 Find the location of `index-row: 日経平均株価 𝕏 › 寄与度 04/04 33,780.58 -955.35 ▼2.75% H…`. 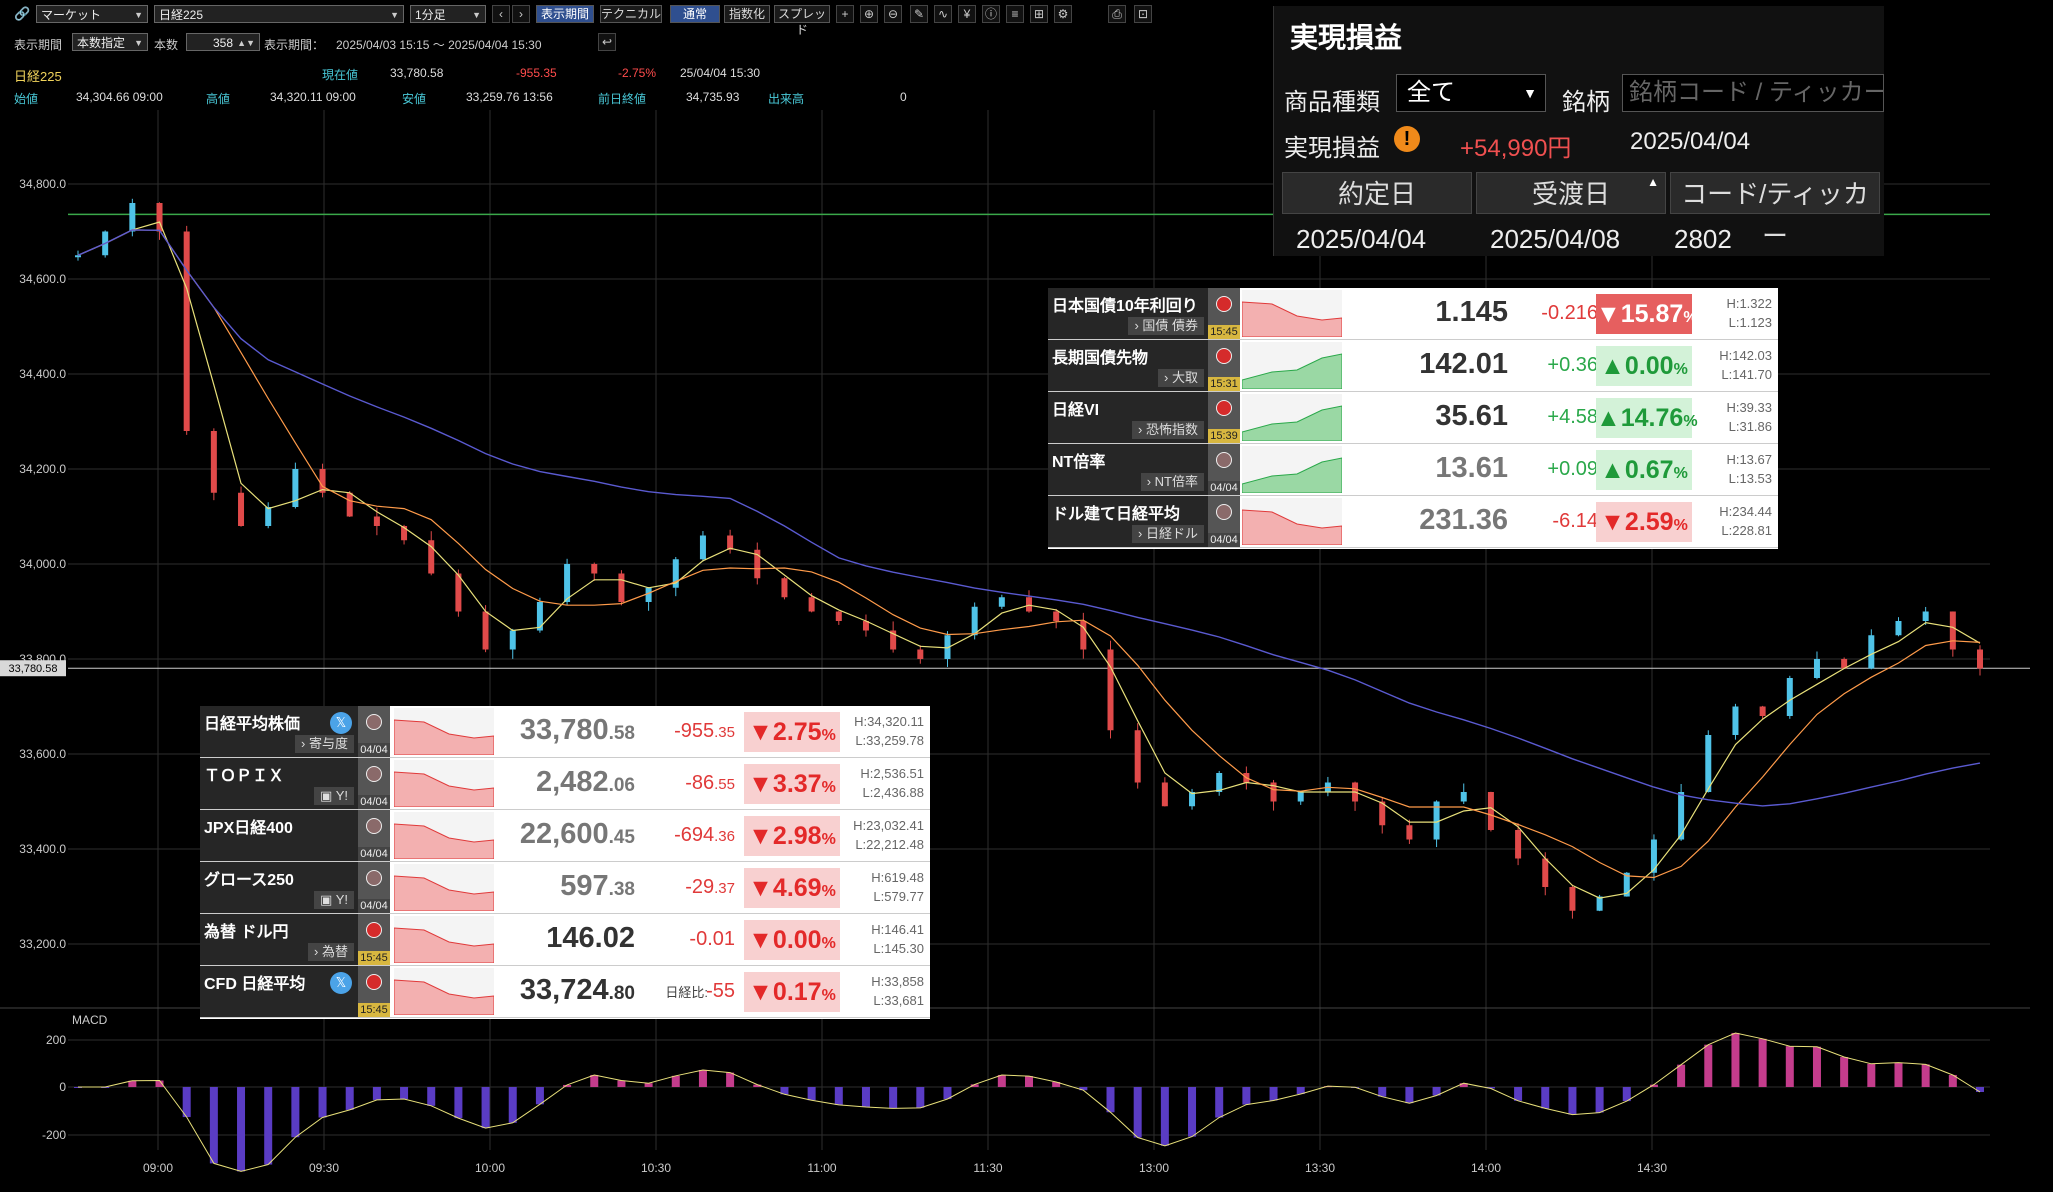

index-row: 日経平均株価 𝕏 › 寄与度 04/04 33,780.58 -955.35 ▼2.75% H… is located at coordinates (565, 732).